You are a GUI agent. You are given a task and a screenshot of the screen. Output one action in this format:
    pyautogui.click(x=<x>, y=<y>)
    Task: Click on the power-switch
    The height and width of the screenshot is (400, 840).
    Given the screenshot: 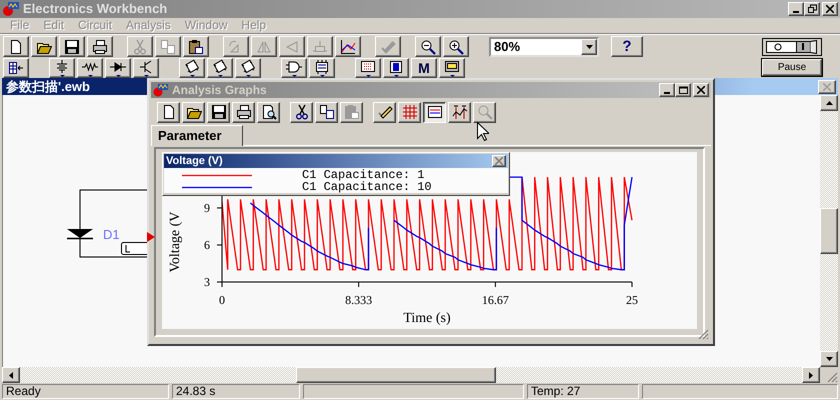 What is the action you would take?
    pyautogui.click(x=792, y=47)
    